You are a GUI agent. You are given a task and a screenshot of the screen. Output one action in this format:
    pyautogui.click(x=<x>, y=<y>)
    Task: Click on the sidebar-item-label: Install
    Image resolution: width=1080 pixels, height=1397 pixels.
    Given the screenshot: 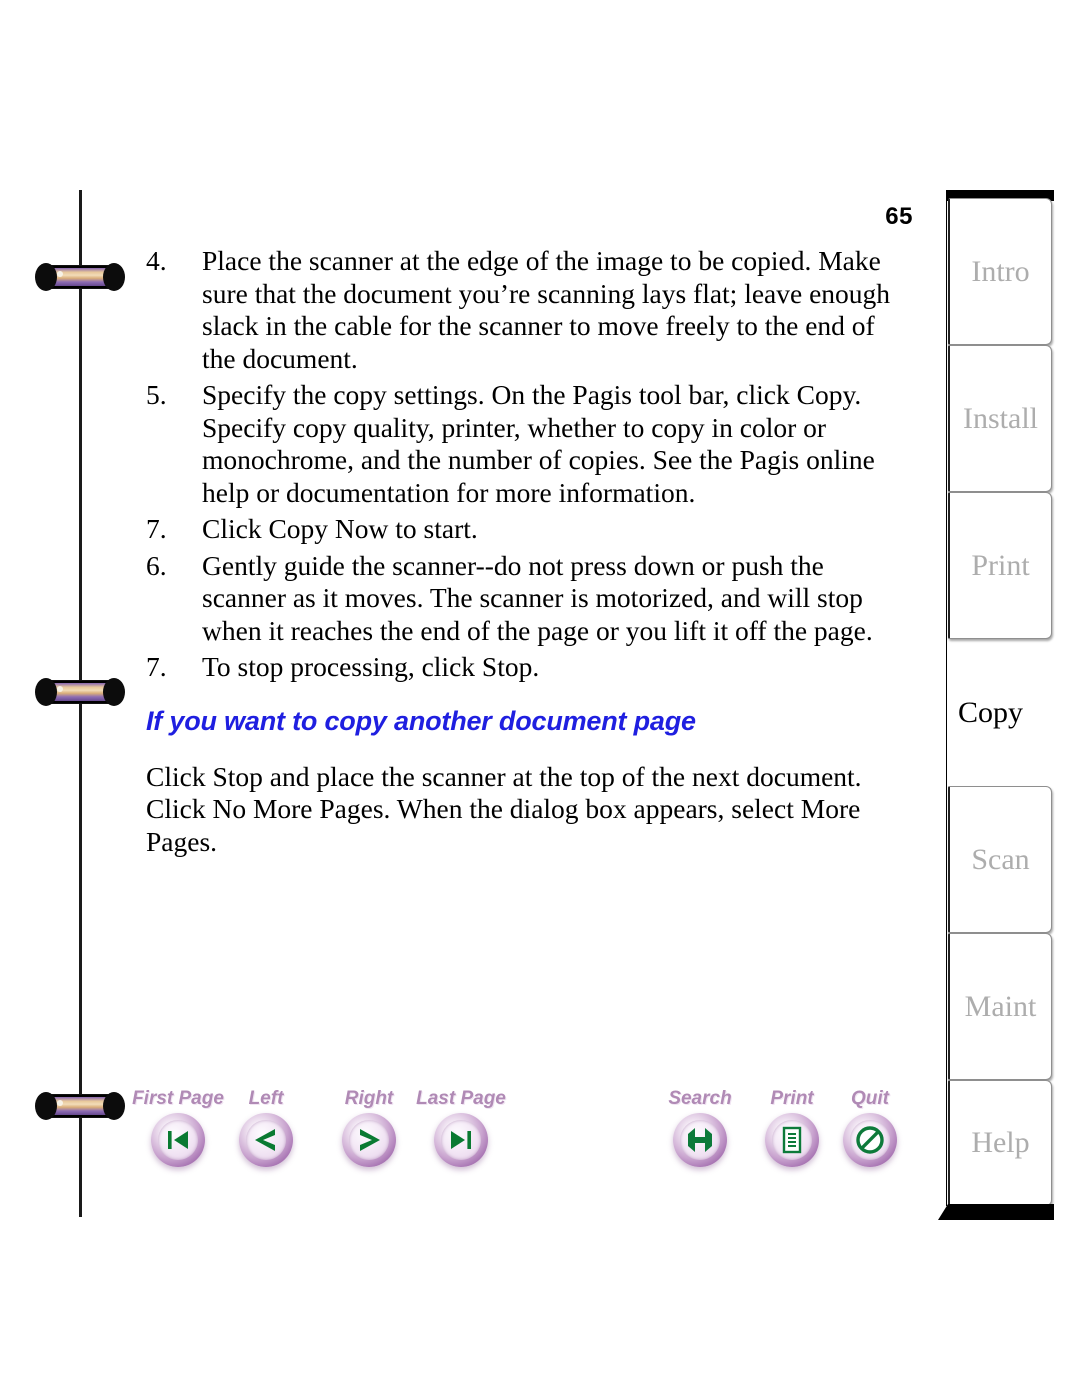 What is the action you would take?
    pyautogui.click(x=1000, y=418)
    